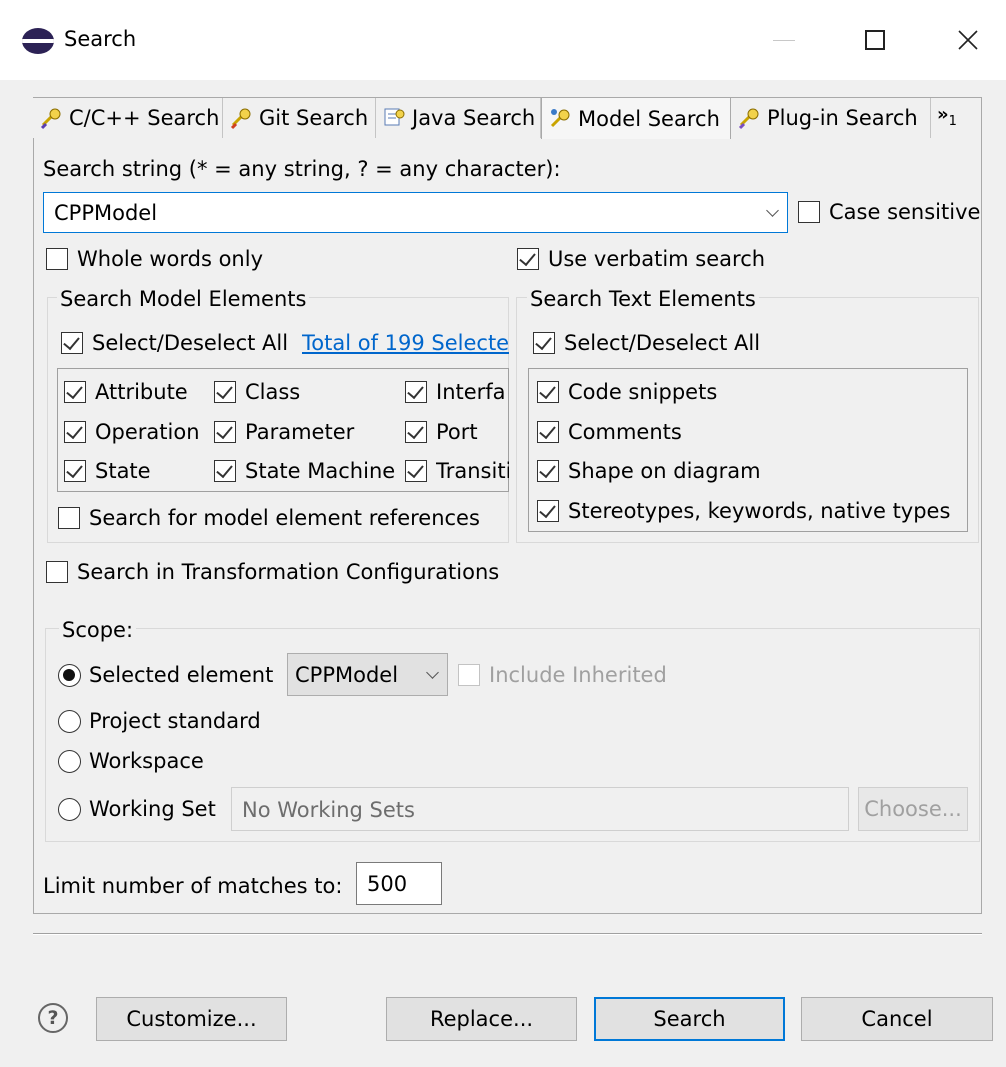 This screenshot has width=1006, height=1067. Describe the element at coordinates (100, 39) in the screenshot. I see `window-title: Search` at that location.